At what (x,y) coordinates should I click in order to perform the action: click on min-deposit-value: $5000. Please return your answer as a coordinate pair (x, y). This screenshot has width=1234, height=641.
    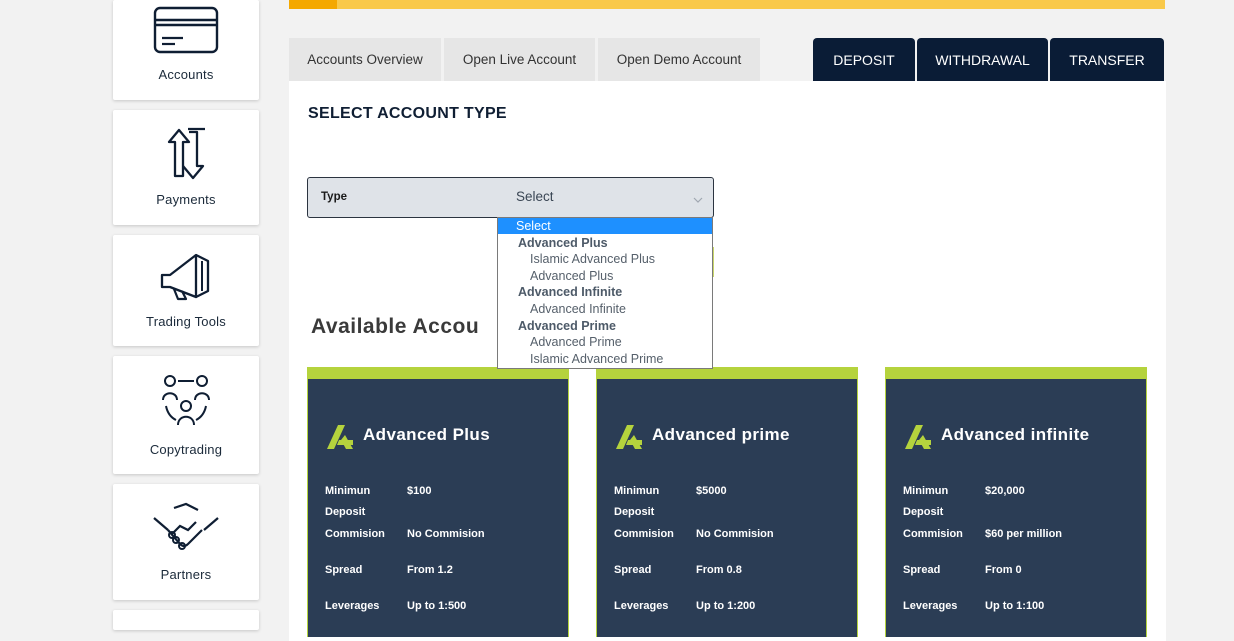
    Looking at the image, I should click on (711, 491).